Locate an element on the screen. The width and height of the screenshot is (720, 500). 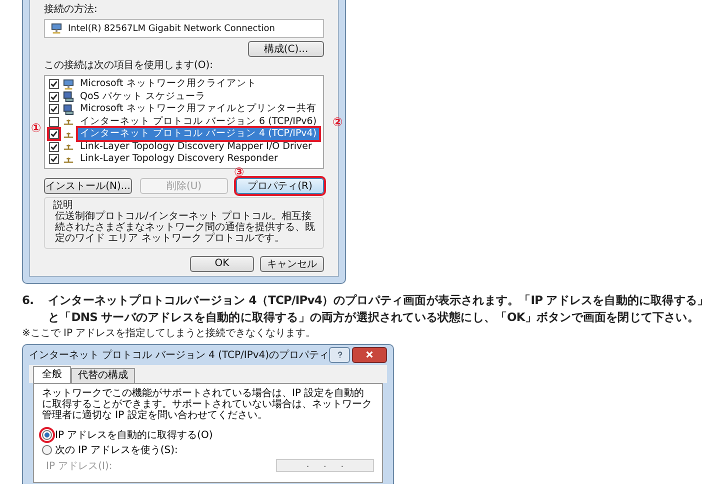
close-icon is located at coordinates (369, 354).